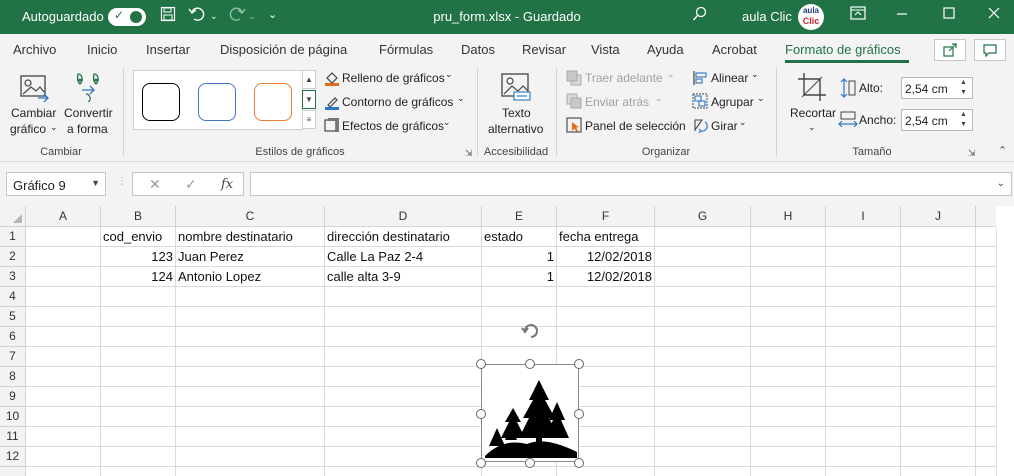 Image resolution: width=1014 pixels, height=476 pixels. Describe the element at coordinates (95, 183) in the screenshot. I see `name-box-dropdown-icon: ▼` at that location.